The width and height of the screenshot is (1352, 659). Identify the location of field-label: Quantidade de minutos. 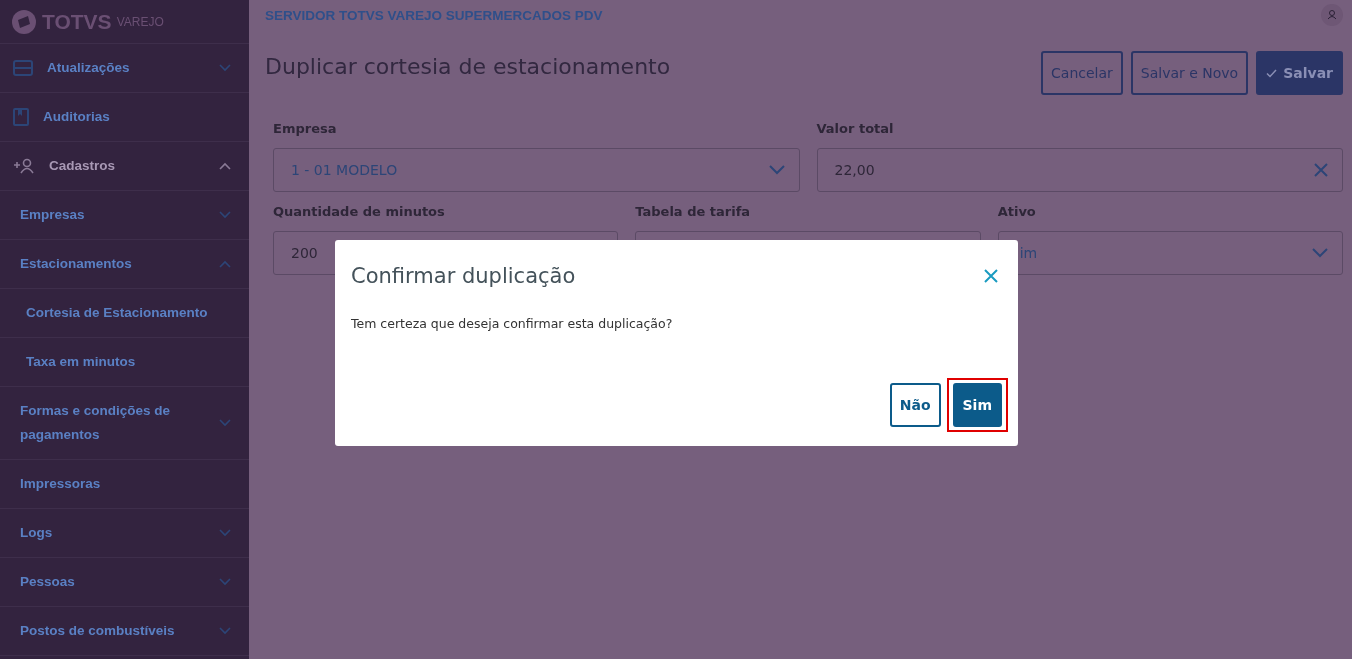
(359, 211).